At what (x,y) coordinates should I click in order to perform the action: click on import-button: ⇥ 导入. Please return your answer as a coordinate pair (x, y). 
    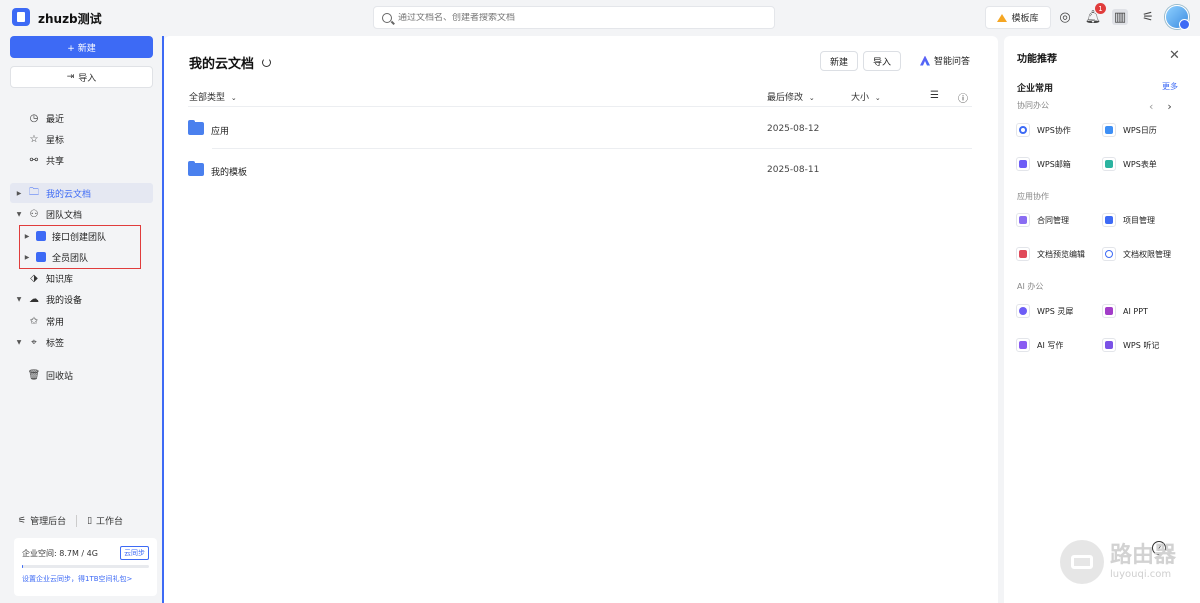
    Looking at the image, I should click on (81, 77).